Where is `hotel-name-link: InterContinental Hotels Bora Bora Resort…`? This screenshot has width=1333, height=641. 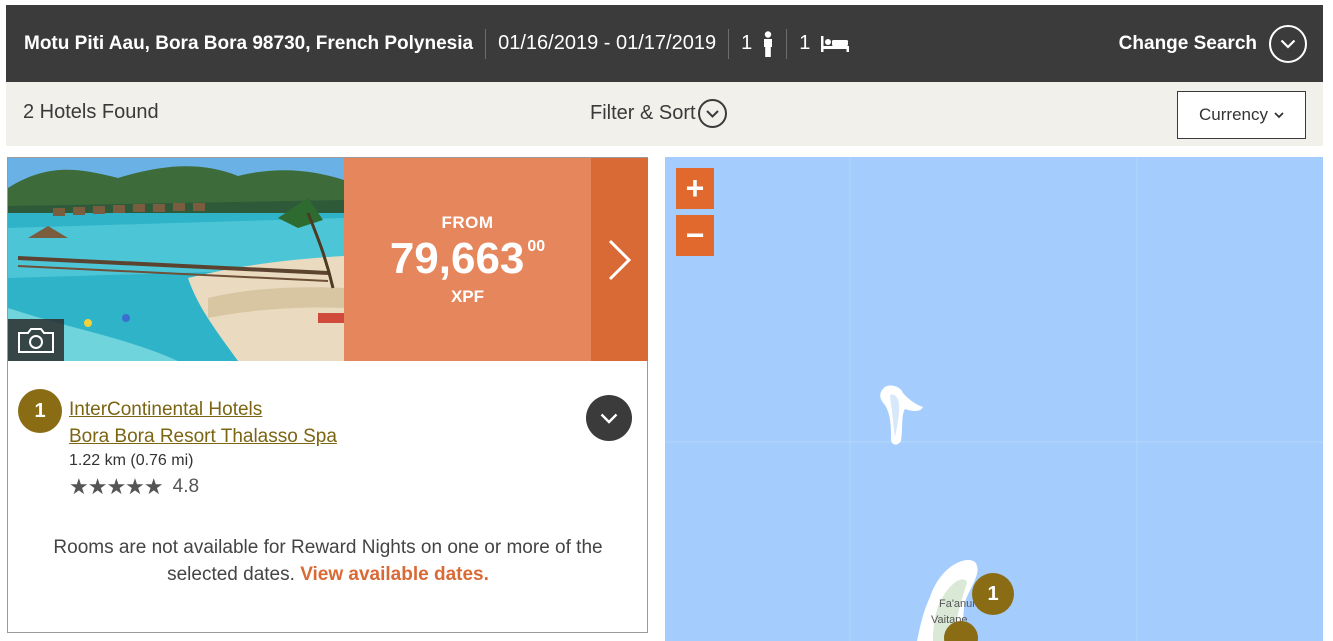
hotel-name-link: InterContinental Hotels Bora Bora Resort… is located at coordinates (203, 423).